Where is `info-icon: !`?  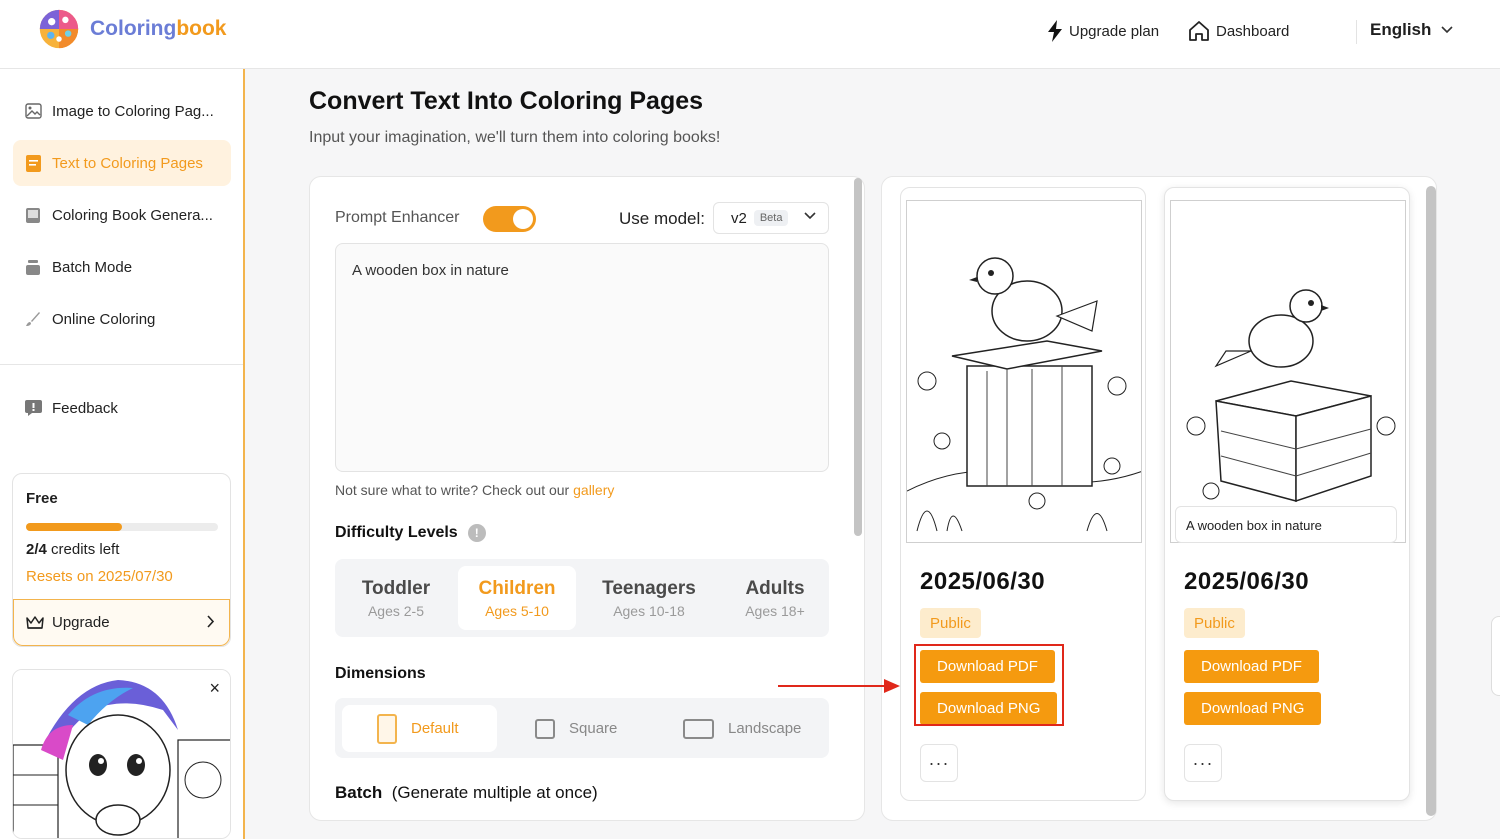
info-icon: ! is located at coordinates (476, 533).